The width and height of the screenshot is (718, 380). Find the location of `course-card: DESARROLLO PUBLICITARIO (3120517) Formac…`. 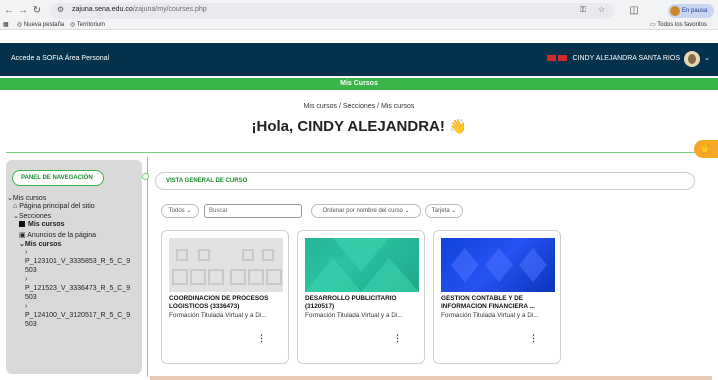

course-card: DESARROLLO PUBLICITARIO (3120517) Formac… is located at coordinates (361, 297).